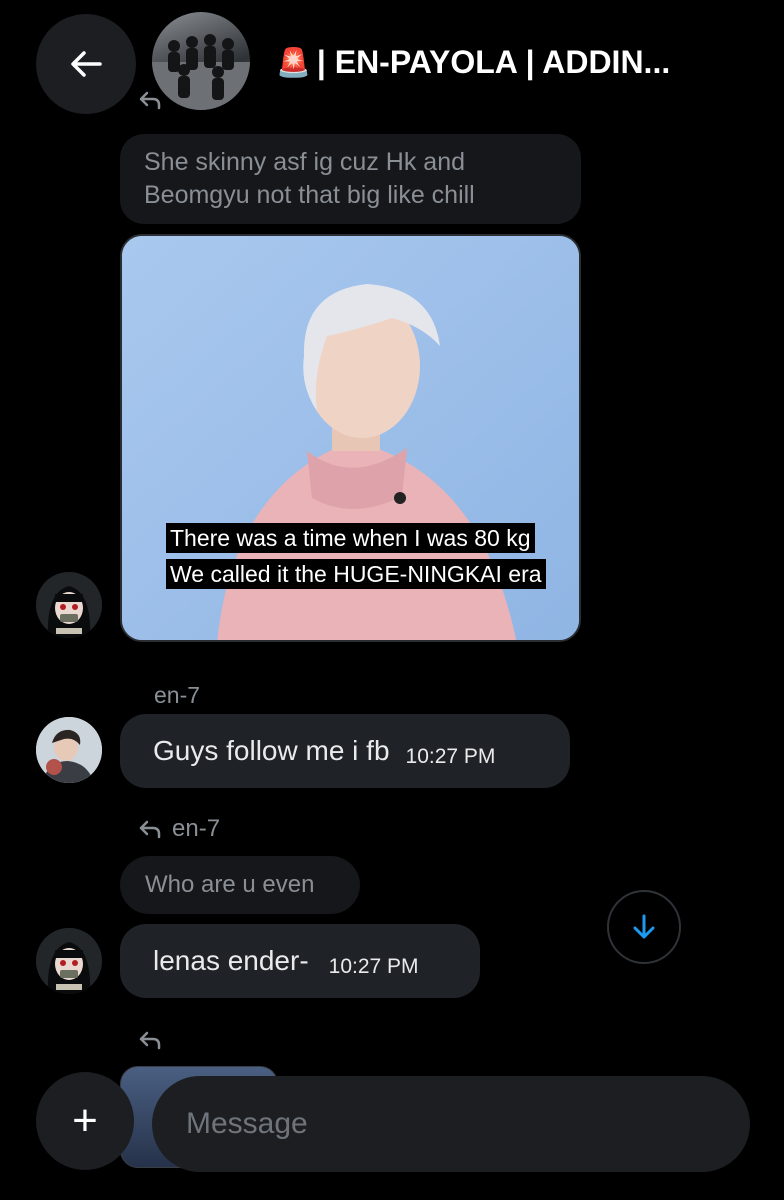 Image resolution: width=784 pixels, height=1200 pixels. Describe the element at coordinates (293, 62) in the screenshot. I see `siren-icon: 🚨` at that location.